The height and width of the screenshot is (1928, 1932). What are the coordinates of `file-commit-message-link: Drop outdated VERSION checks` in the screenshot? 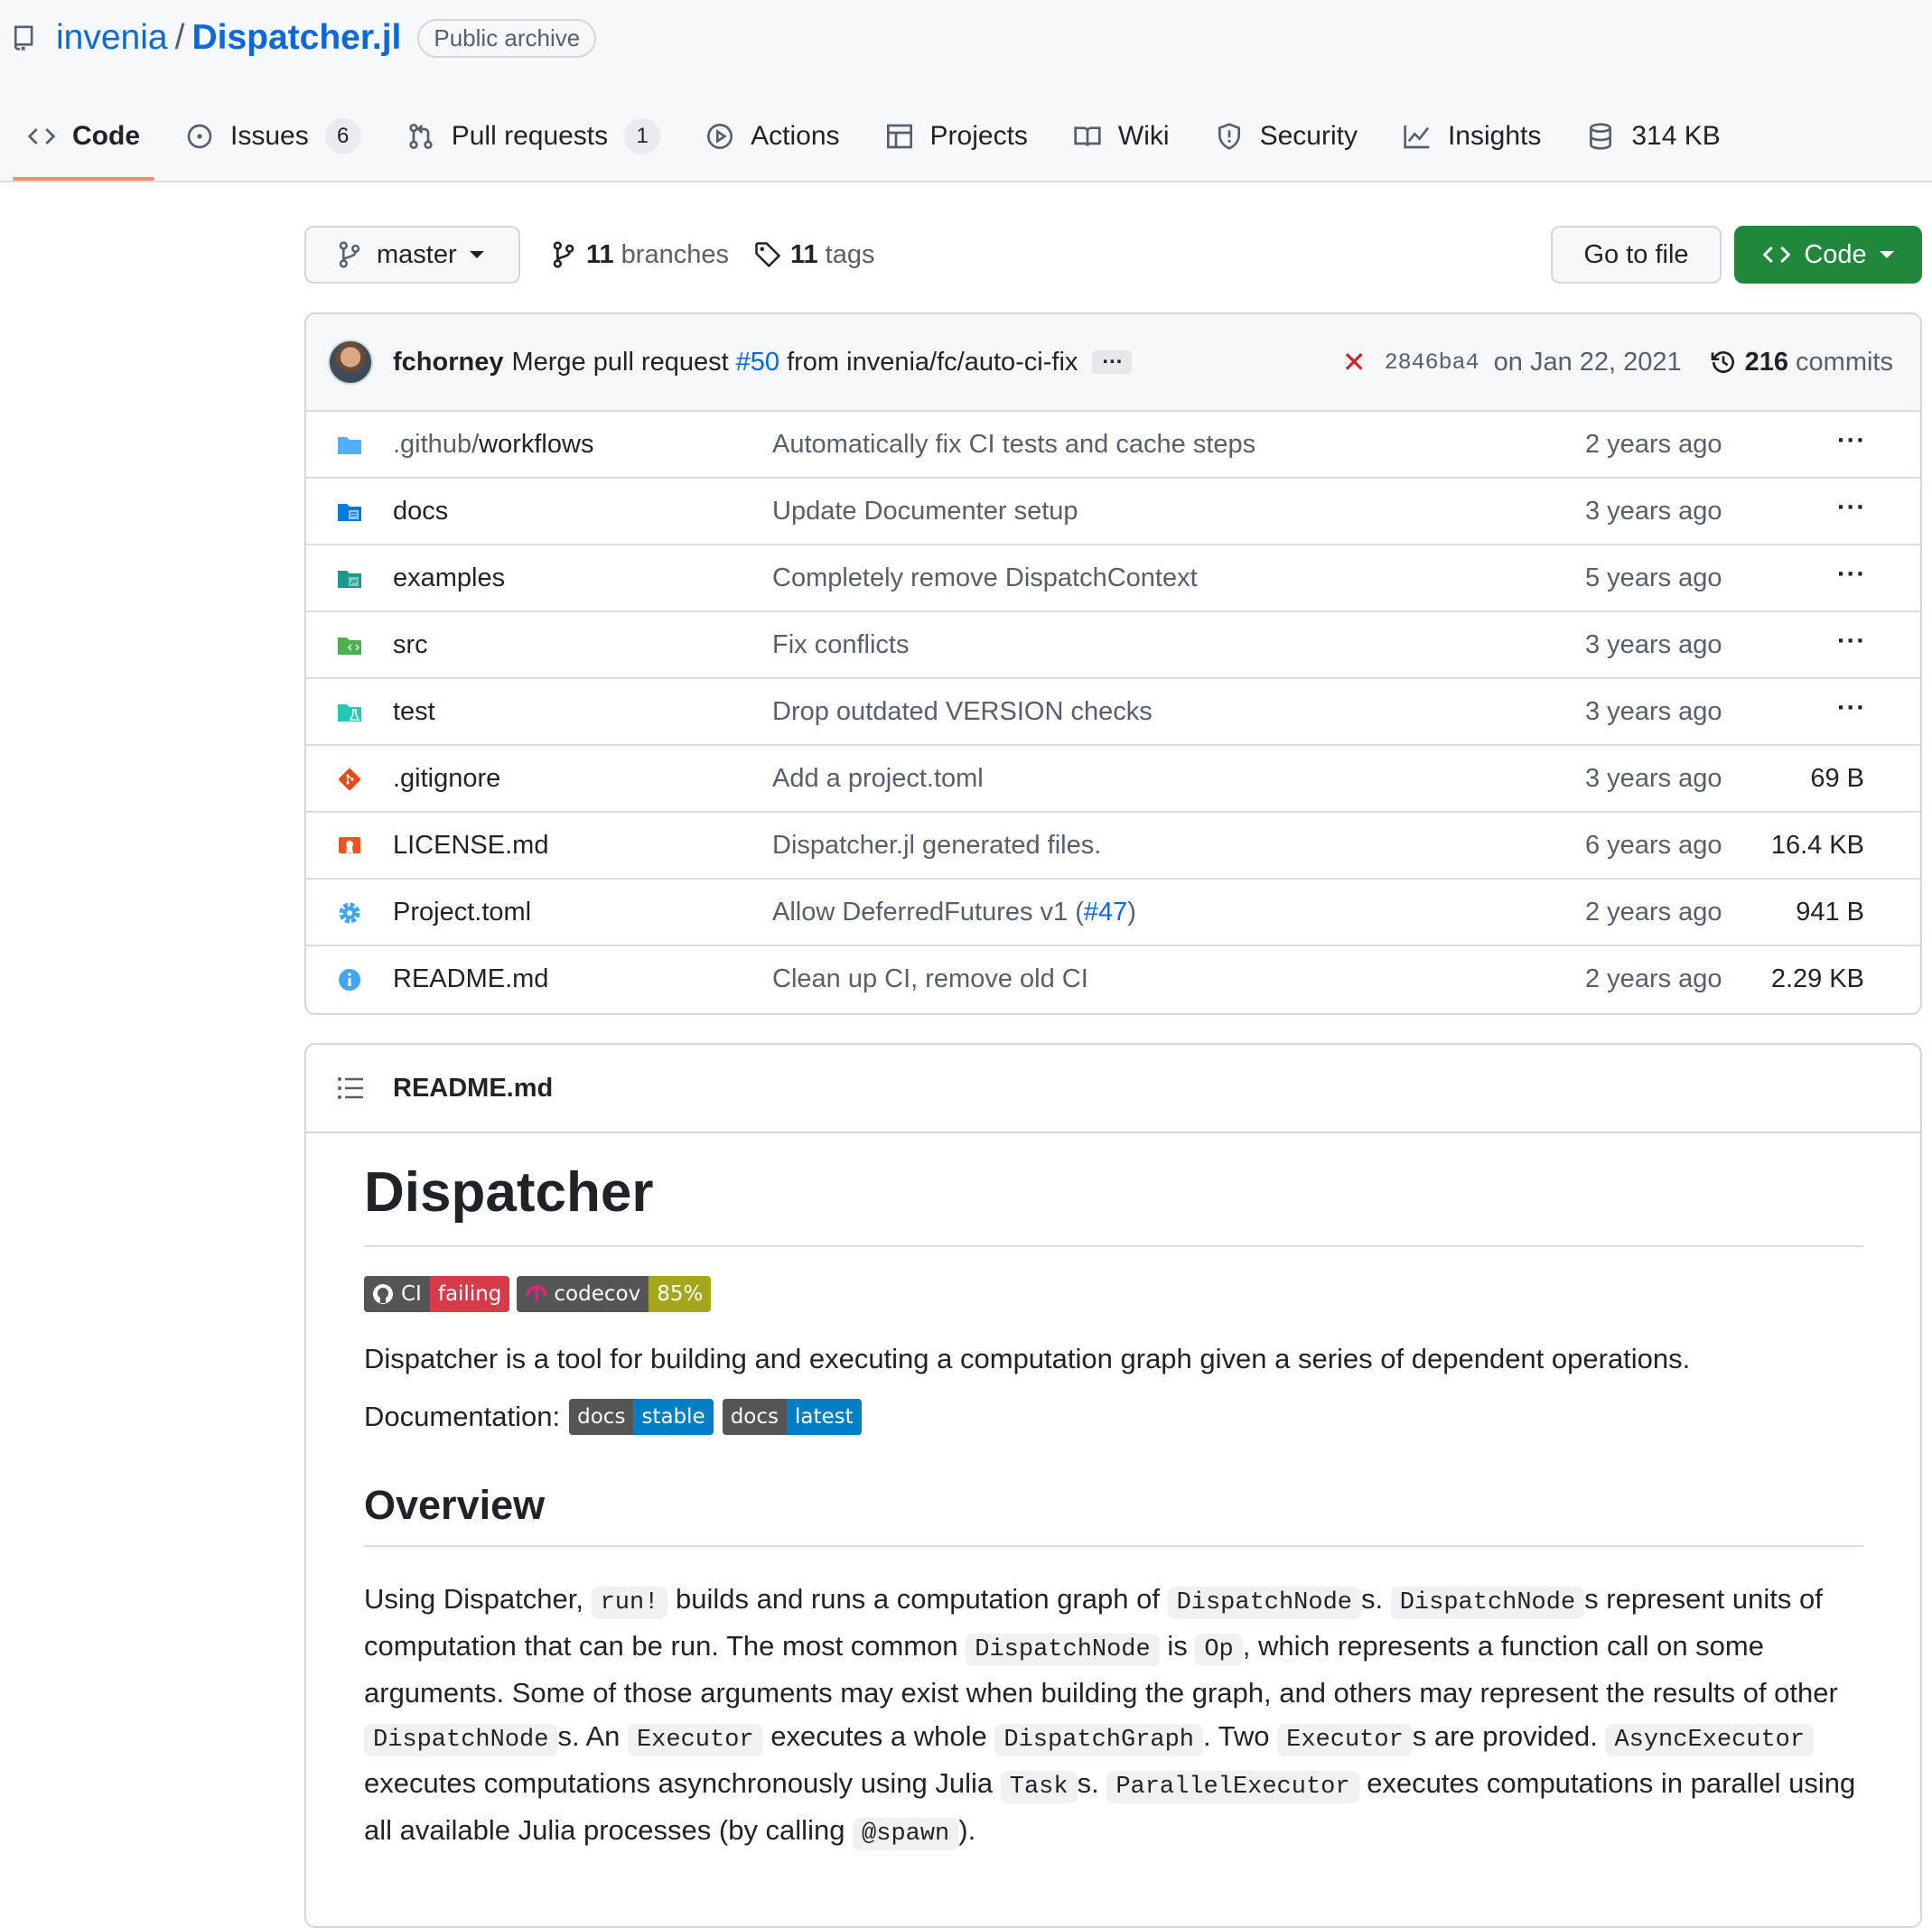 It's located at (962, 711).